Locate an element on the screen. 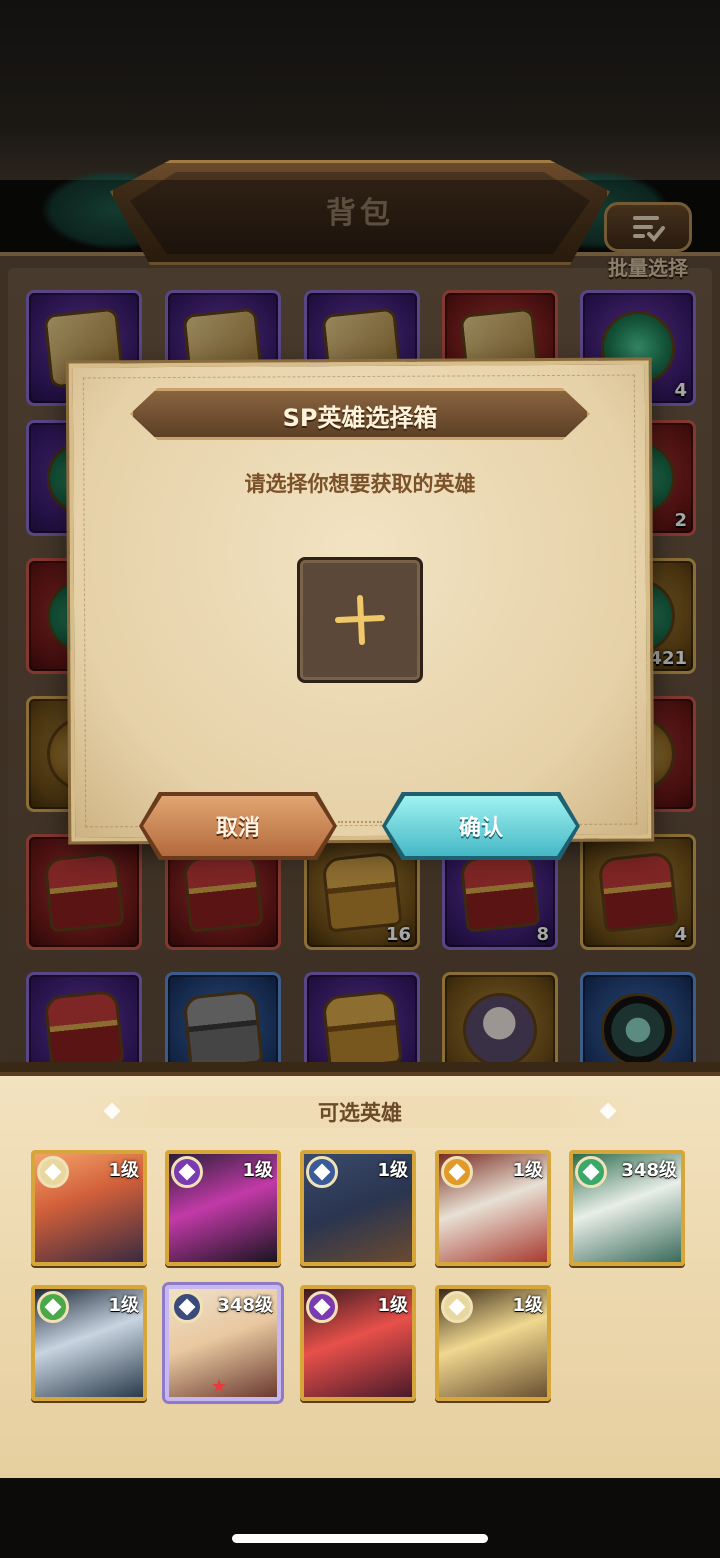 This screenshot has height=1558, width=720. batch-select-label: 批量选择 is located at coordinates (648, 268).